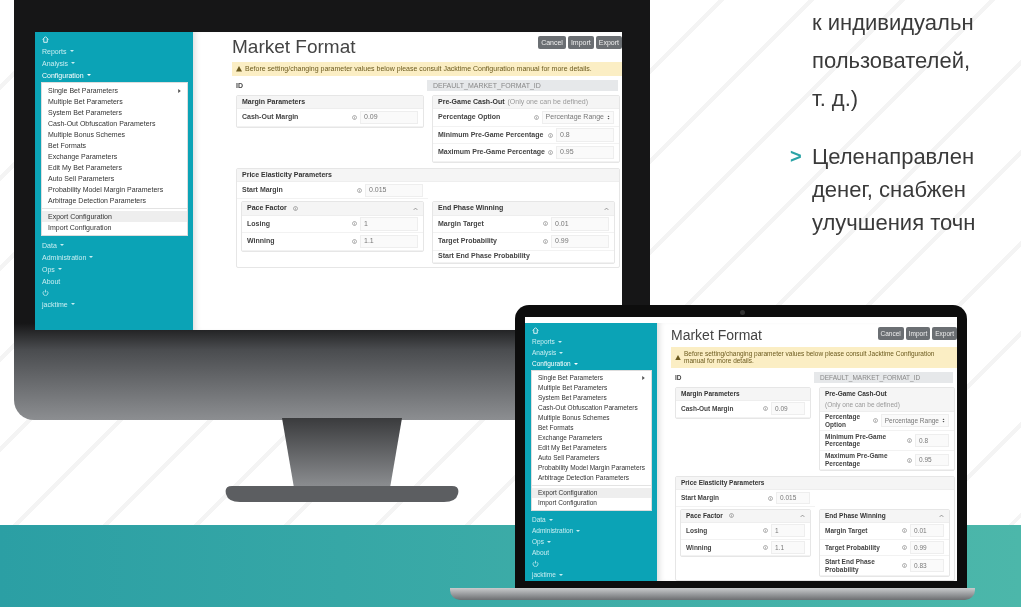  I want to click on description-text: к индивидуальн, so click(893, 23).